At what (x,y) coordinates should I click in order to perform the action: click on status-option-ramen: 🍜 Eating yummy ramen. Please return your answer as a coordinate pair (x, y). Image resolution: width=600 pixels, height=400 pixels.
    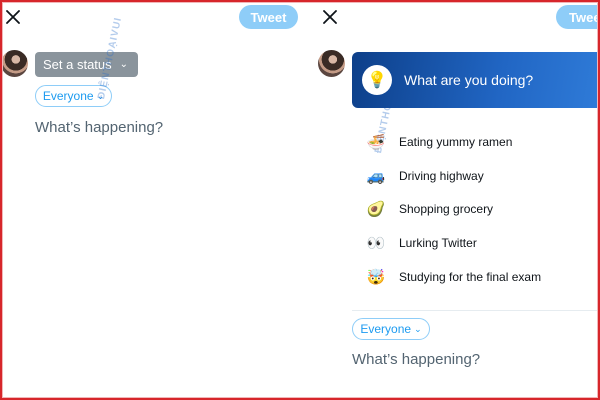
    Looking at the image, I should click on (476, 142).